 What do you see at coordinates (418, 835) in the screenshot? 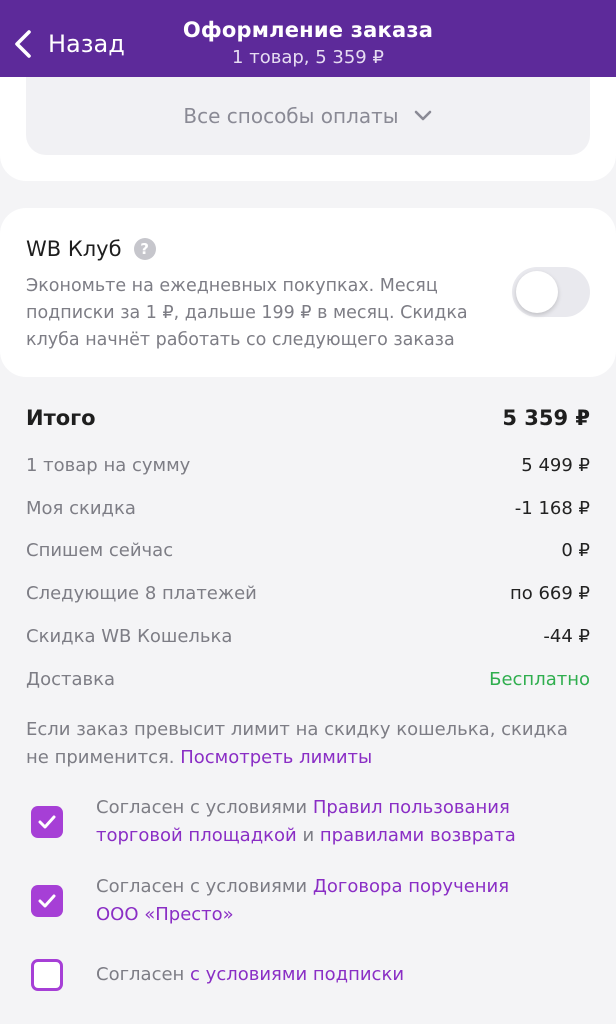
I see `return-rules-link: правилами возврата` at bounding box center [418, 835].